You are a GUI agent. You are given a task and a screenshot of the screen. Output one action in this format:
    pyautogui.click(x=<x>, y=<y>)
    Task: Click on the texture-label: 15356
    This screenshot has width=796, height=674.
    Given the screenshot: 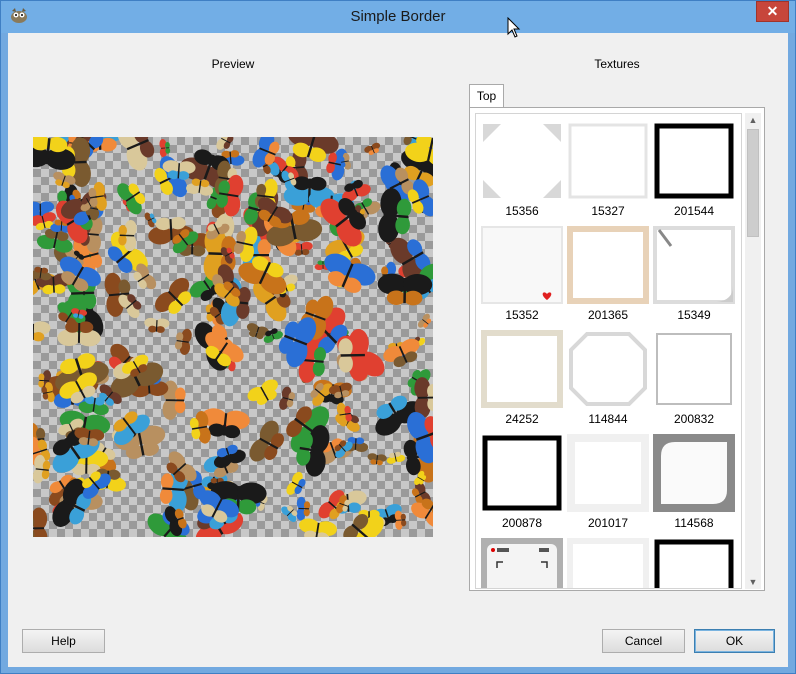 What is the action you would take?
    pyautogui.click(x=522, y=211)
    